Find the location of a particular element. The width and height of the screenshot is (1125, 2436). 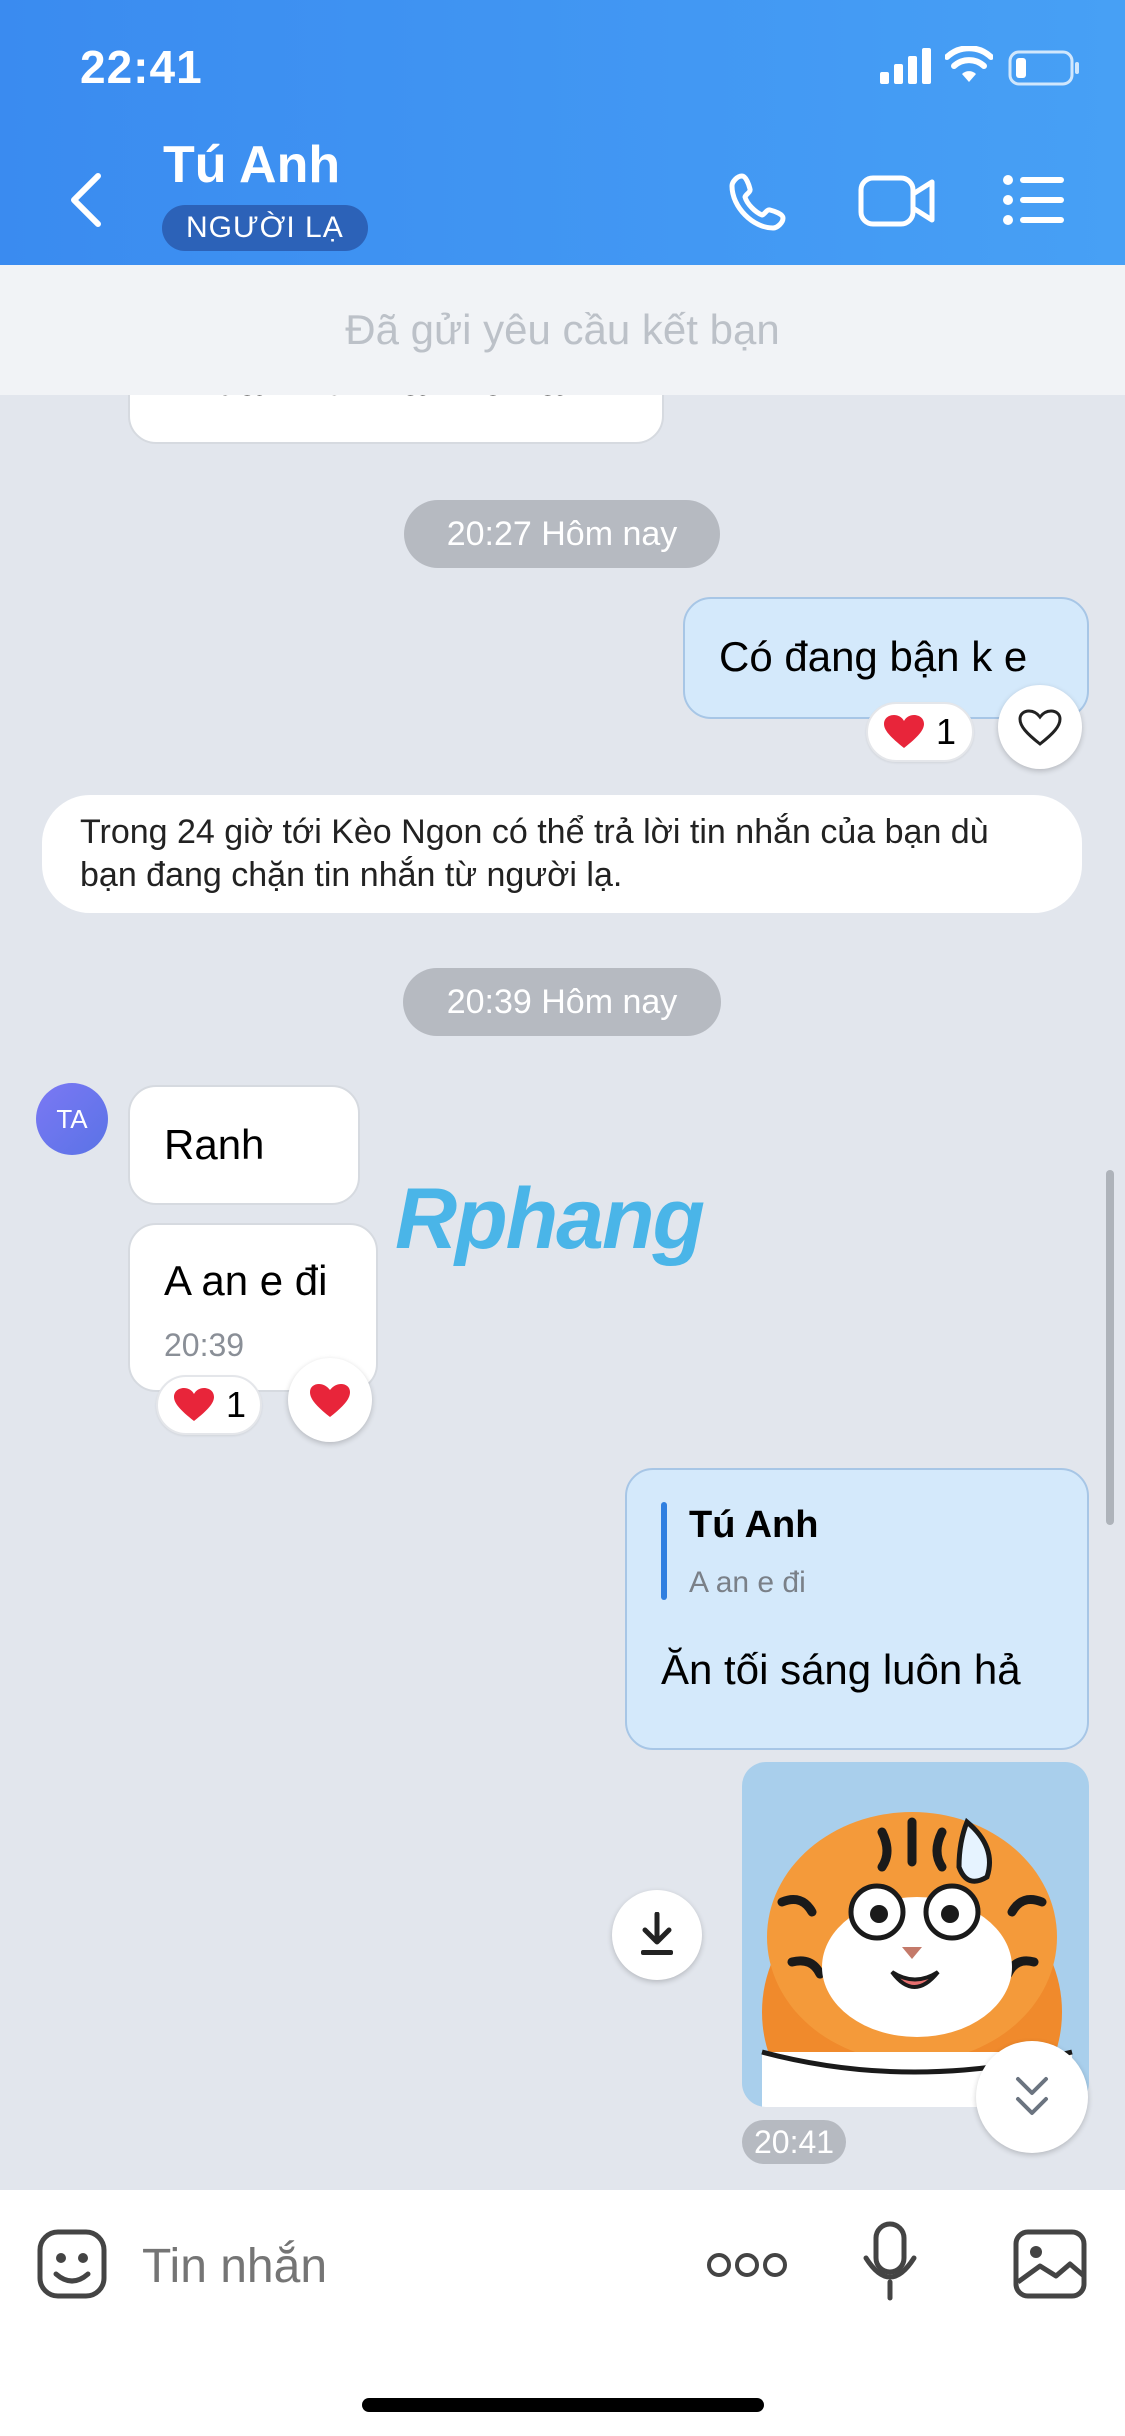

download-icon is located at coordinates (657, 1933).